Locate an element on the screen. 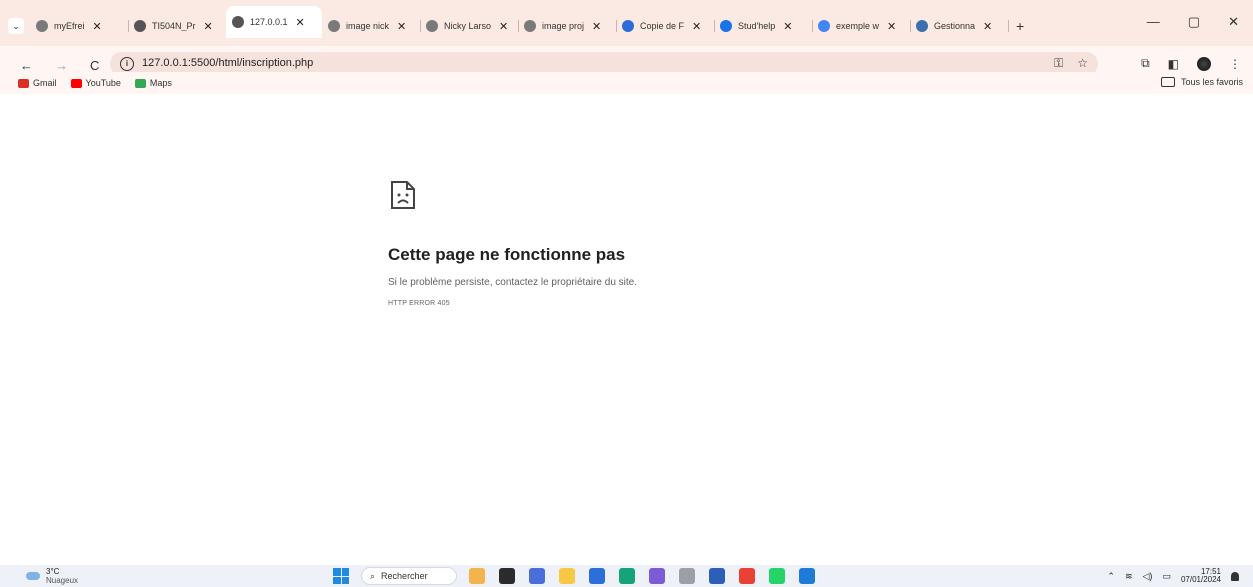  window-controls: — ▢ ✕ is located at coordinates (1200, 22).